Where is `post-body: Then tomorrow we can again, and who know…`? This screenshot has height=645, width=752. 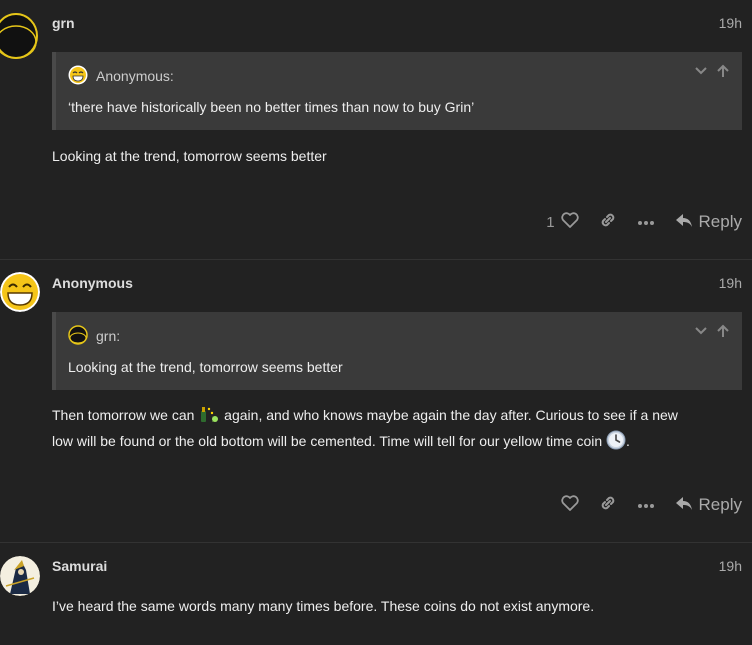
post-body: Then tomorrow we can again, and who know… is located at coordinates (397, 430).